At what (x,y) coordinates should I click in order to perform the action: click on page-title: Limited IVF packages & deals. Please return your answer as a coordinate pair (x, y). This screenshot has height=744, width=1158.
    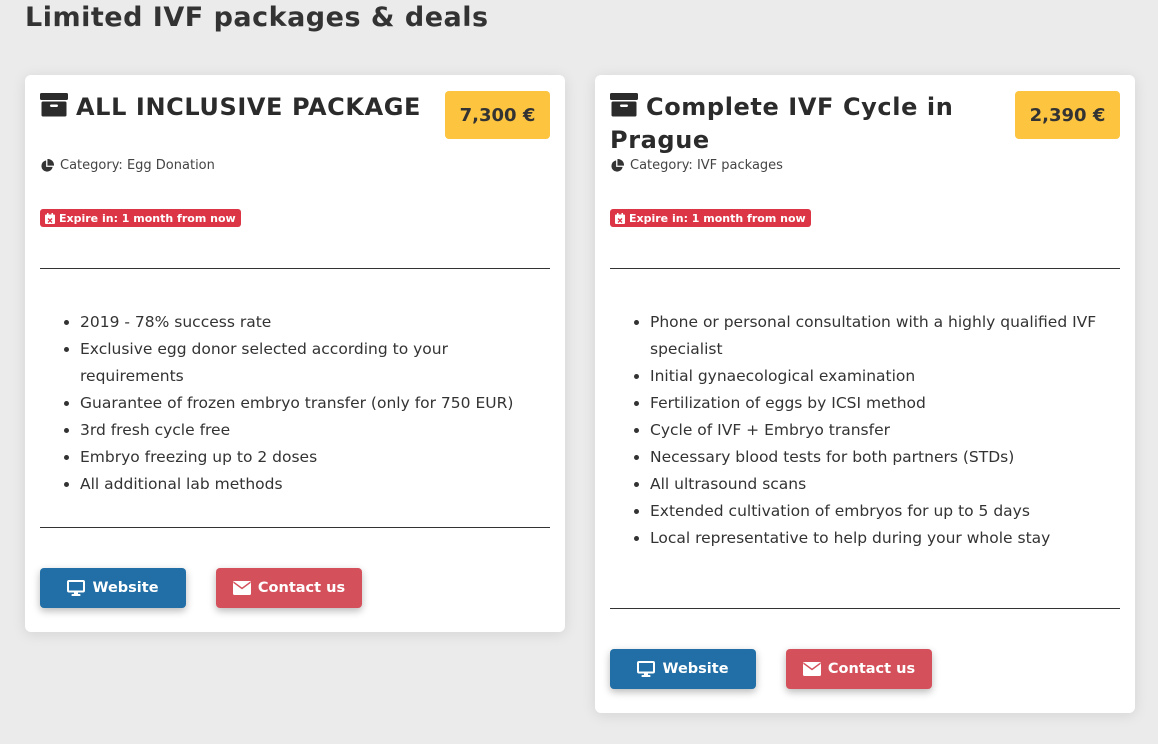
    Looking at the image, I should click on (257, 17).